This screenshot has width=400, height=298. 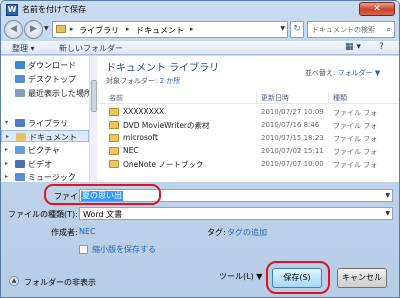 I want to click on library-title: ドキュメント ライブラリ, so click(x=163, y=68).